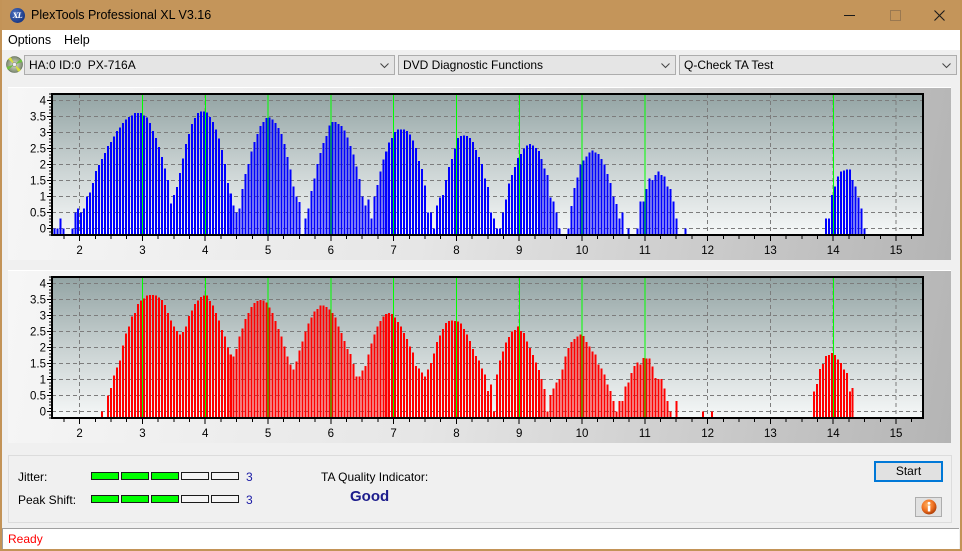 The height and width of the screenshot is (551, 962). Describe the element at coordinates (43, 349) in the screenshot. I see `y-tick-label: 2` at that location.